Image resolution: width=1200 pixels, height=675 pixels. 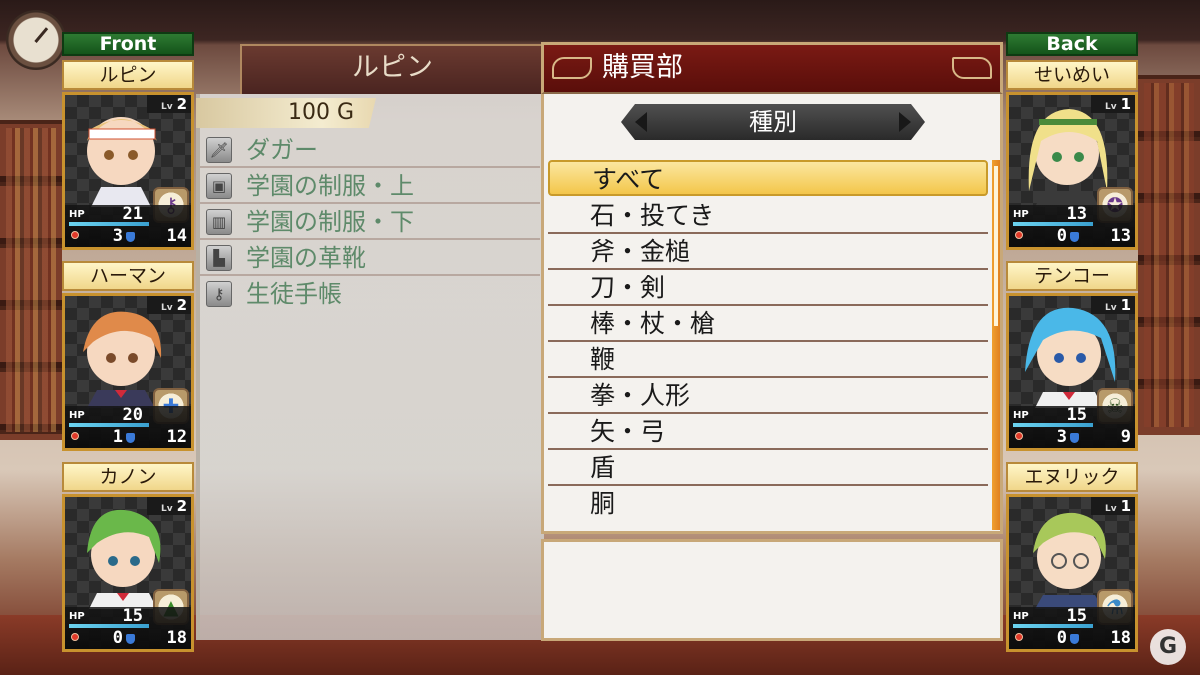 I want to click on member-portrait-frame: Lv1 ✪ HP 13 0 13, so click(x=1072, y=171).